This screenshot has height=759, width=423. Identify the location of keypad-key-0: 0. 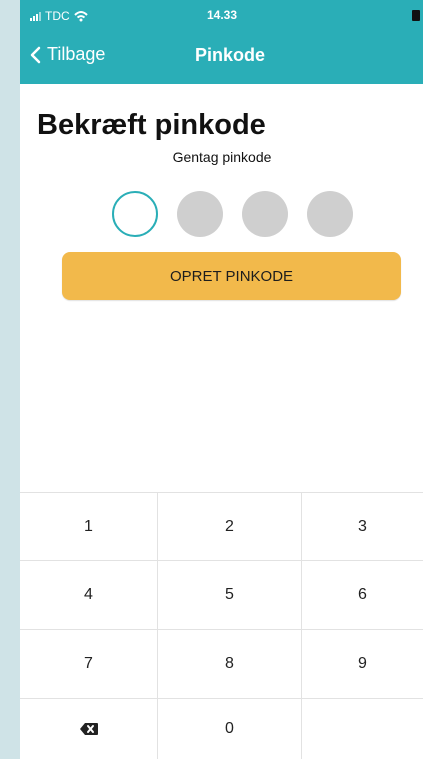
(230, 729).